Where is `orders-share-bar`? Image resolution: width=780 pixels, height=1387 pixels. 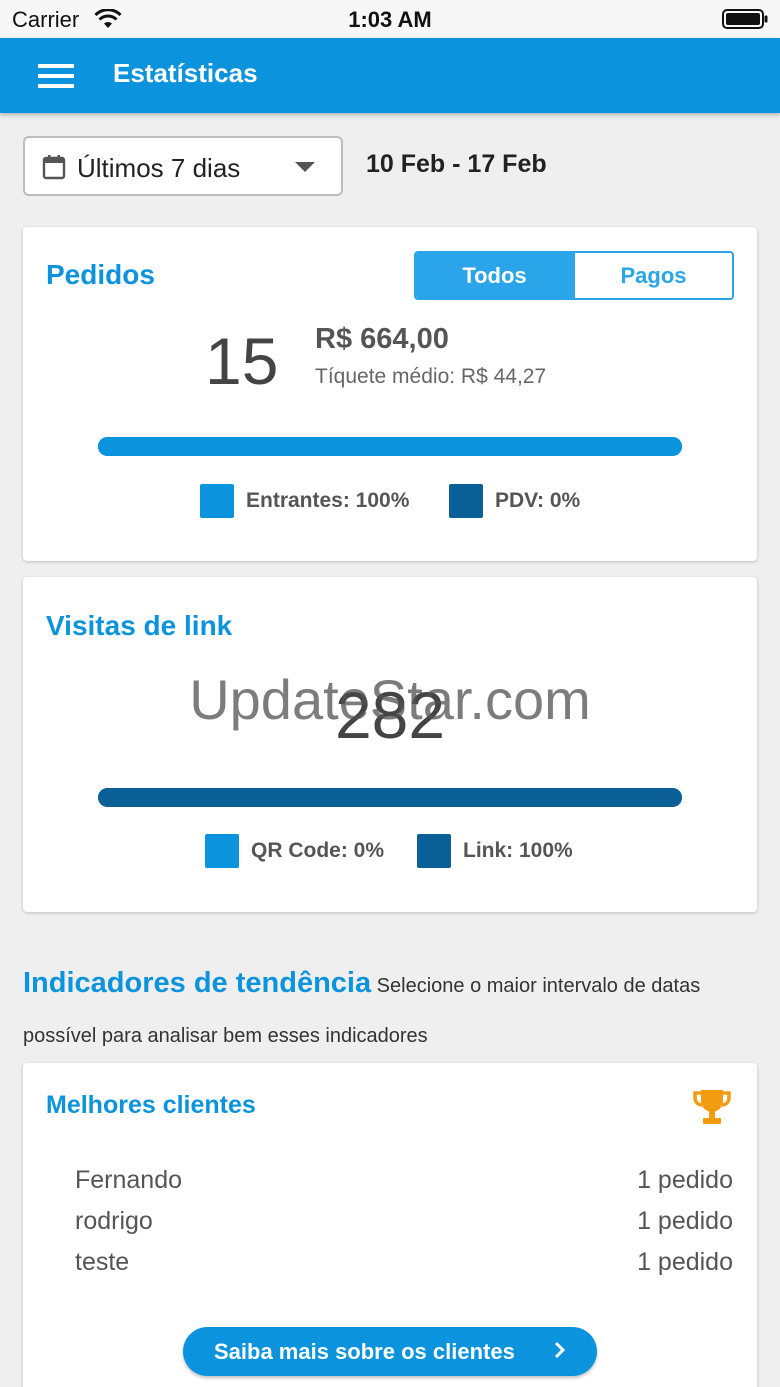 orders-share-bar is located at coordinates (390, 446).